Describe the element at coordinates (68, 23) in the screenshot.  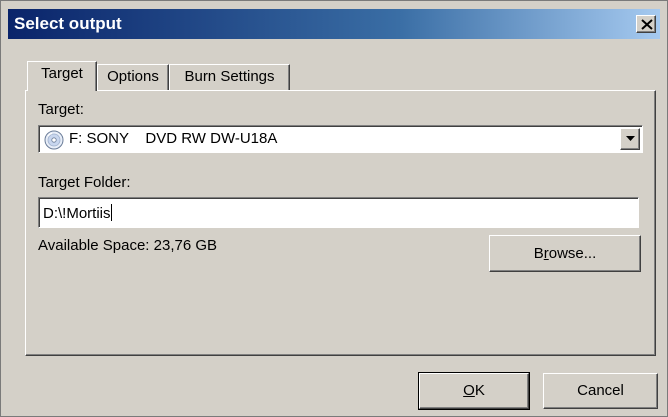
I see `window-title: Select output` at that location.